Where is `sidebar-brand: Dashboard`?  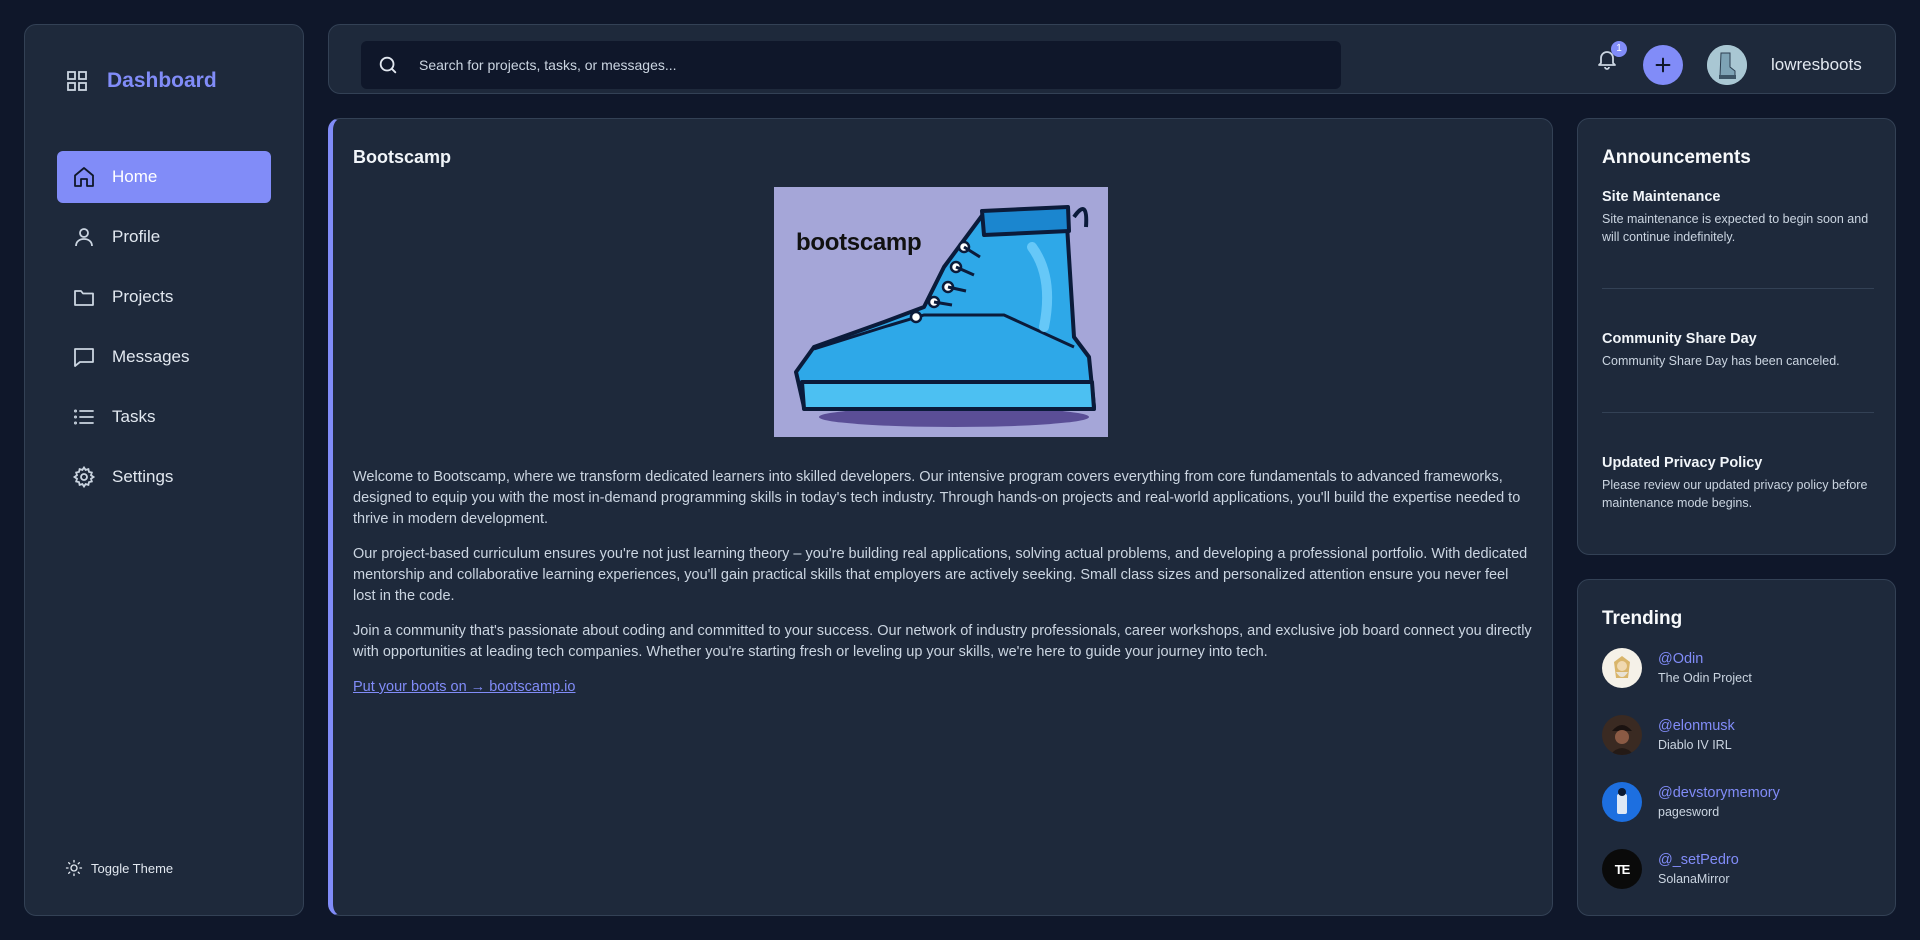 sidebar-brand: Dashboard is located at coordinates (141, 81).